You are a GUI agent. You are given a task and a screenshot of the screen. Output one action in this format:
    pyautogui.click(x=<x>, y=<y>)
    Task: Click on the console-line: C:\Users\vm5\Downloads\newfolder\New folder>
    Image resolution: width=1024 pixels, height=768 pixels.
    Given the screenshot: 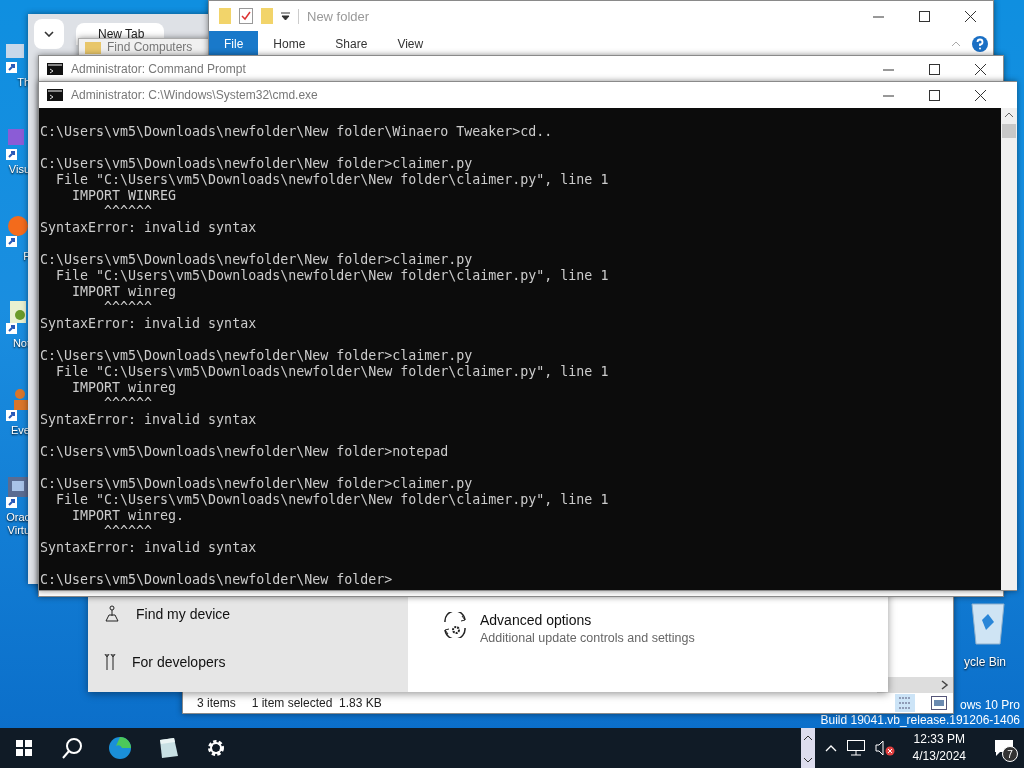 What is the action you would take?
    pyautogui.click(x=217, y=580)
    